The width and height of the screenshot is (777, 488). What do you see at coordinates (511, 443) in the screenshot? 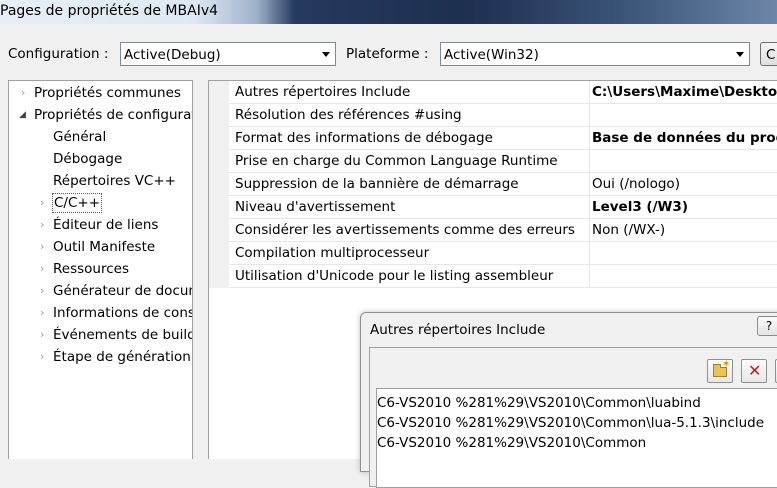
I see `list-item: C6-VS2010 %281%29\VS2010\Common` at bounding box center [511, 443].